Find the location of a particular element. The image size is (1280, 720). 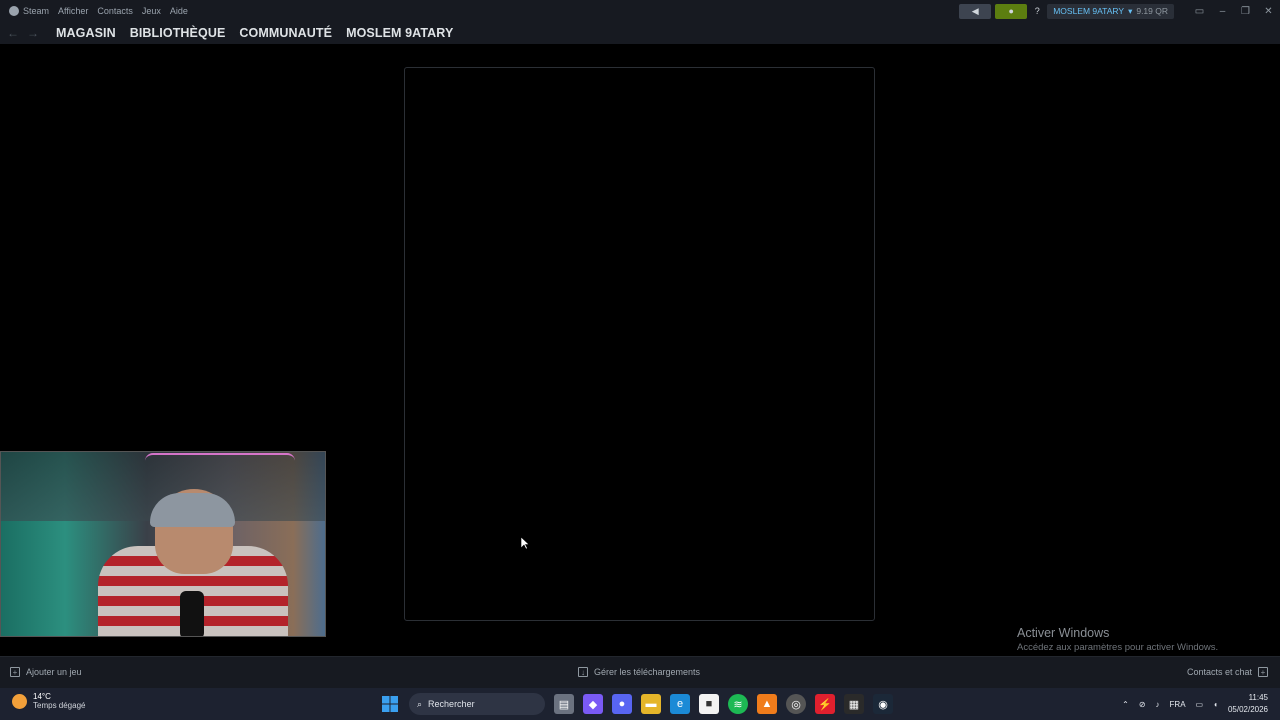

file-explorer-icon: ▬ is located at coordinates (651, 704).